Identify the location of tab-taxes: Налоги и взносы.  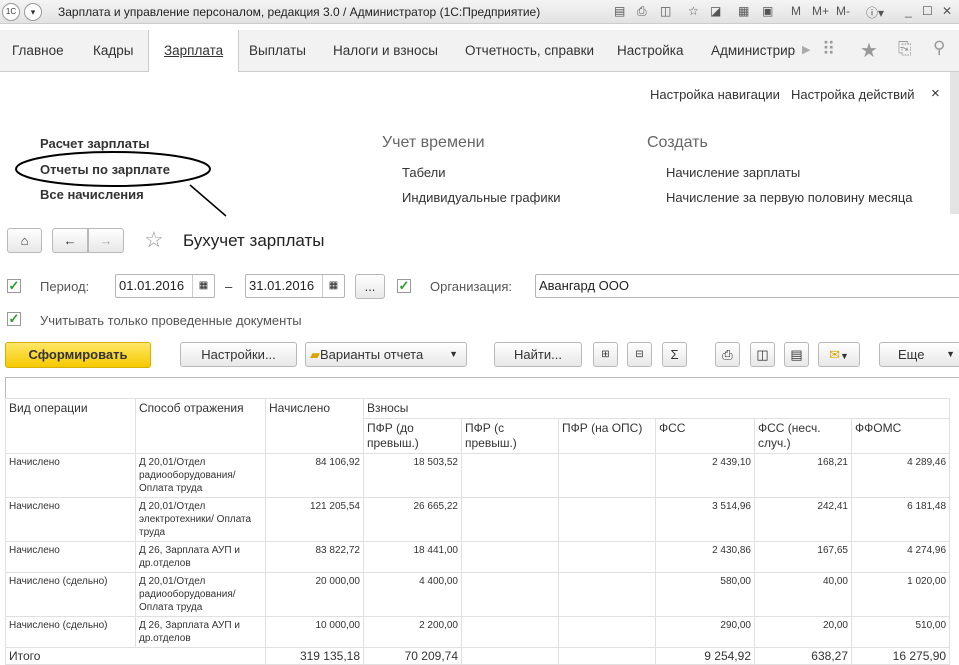
(385, 51).